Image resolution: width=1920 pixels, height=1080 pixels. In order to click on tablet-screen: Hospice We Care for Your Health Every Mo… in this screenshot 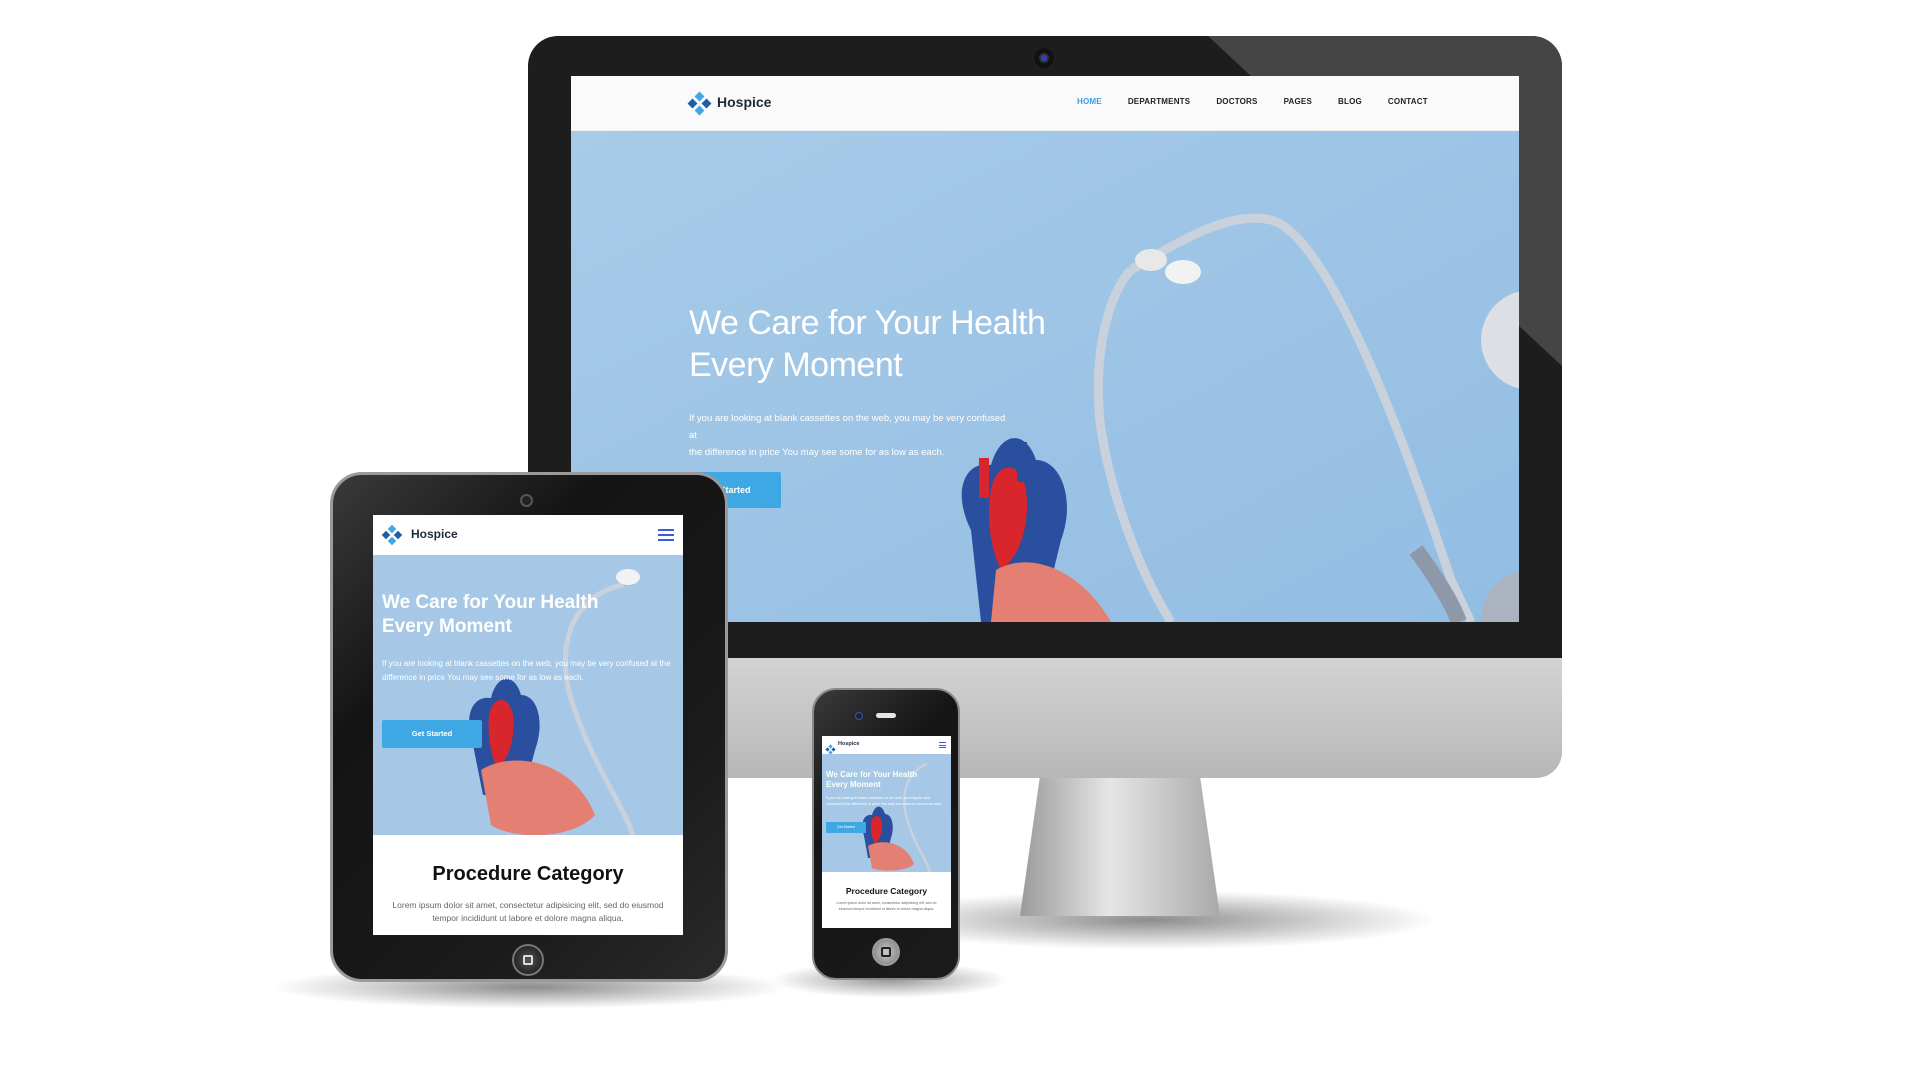, I will do `click(528, 725)`.